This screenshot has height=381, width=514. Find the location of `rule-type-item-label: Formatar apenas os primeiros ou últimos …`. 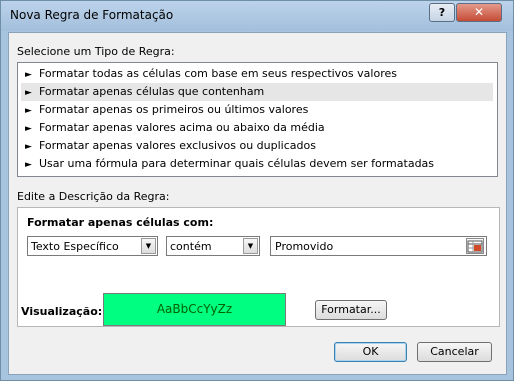

rule-type-item-label: Formatar apenas os primeiros ou últimos … is located at coordinates (174, 109).